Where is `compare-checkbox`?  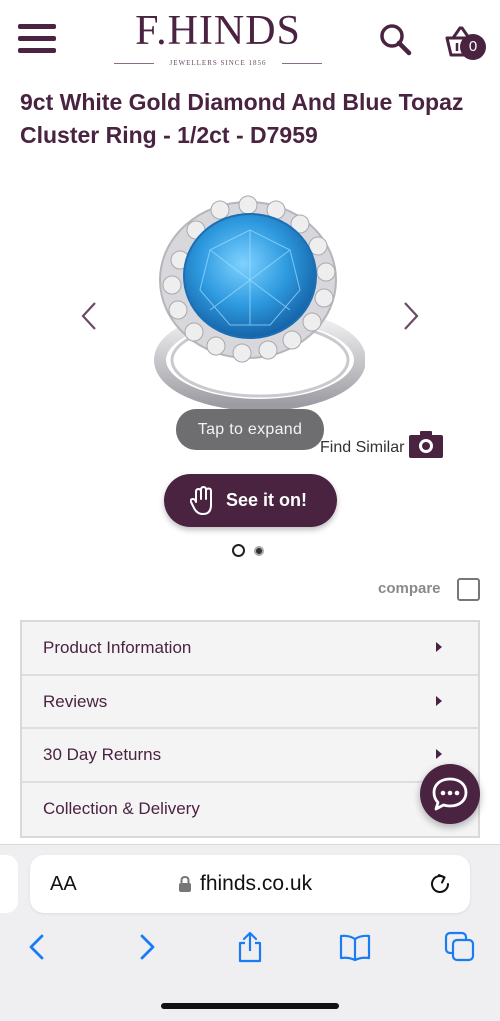
compare-checkbox is located at coordinates (468, 589).